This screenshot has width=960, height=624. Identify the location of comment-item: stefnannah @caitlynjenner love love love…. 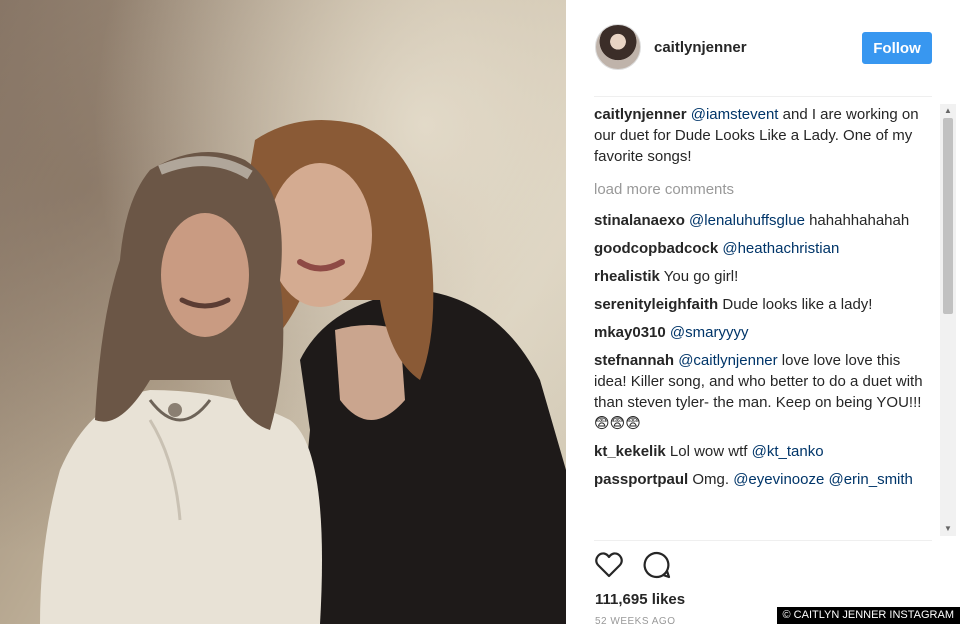
(763, 392).